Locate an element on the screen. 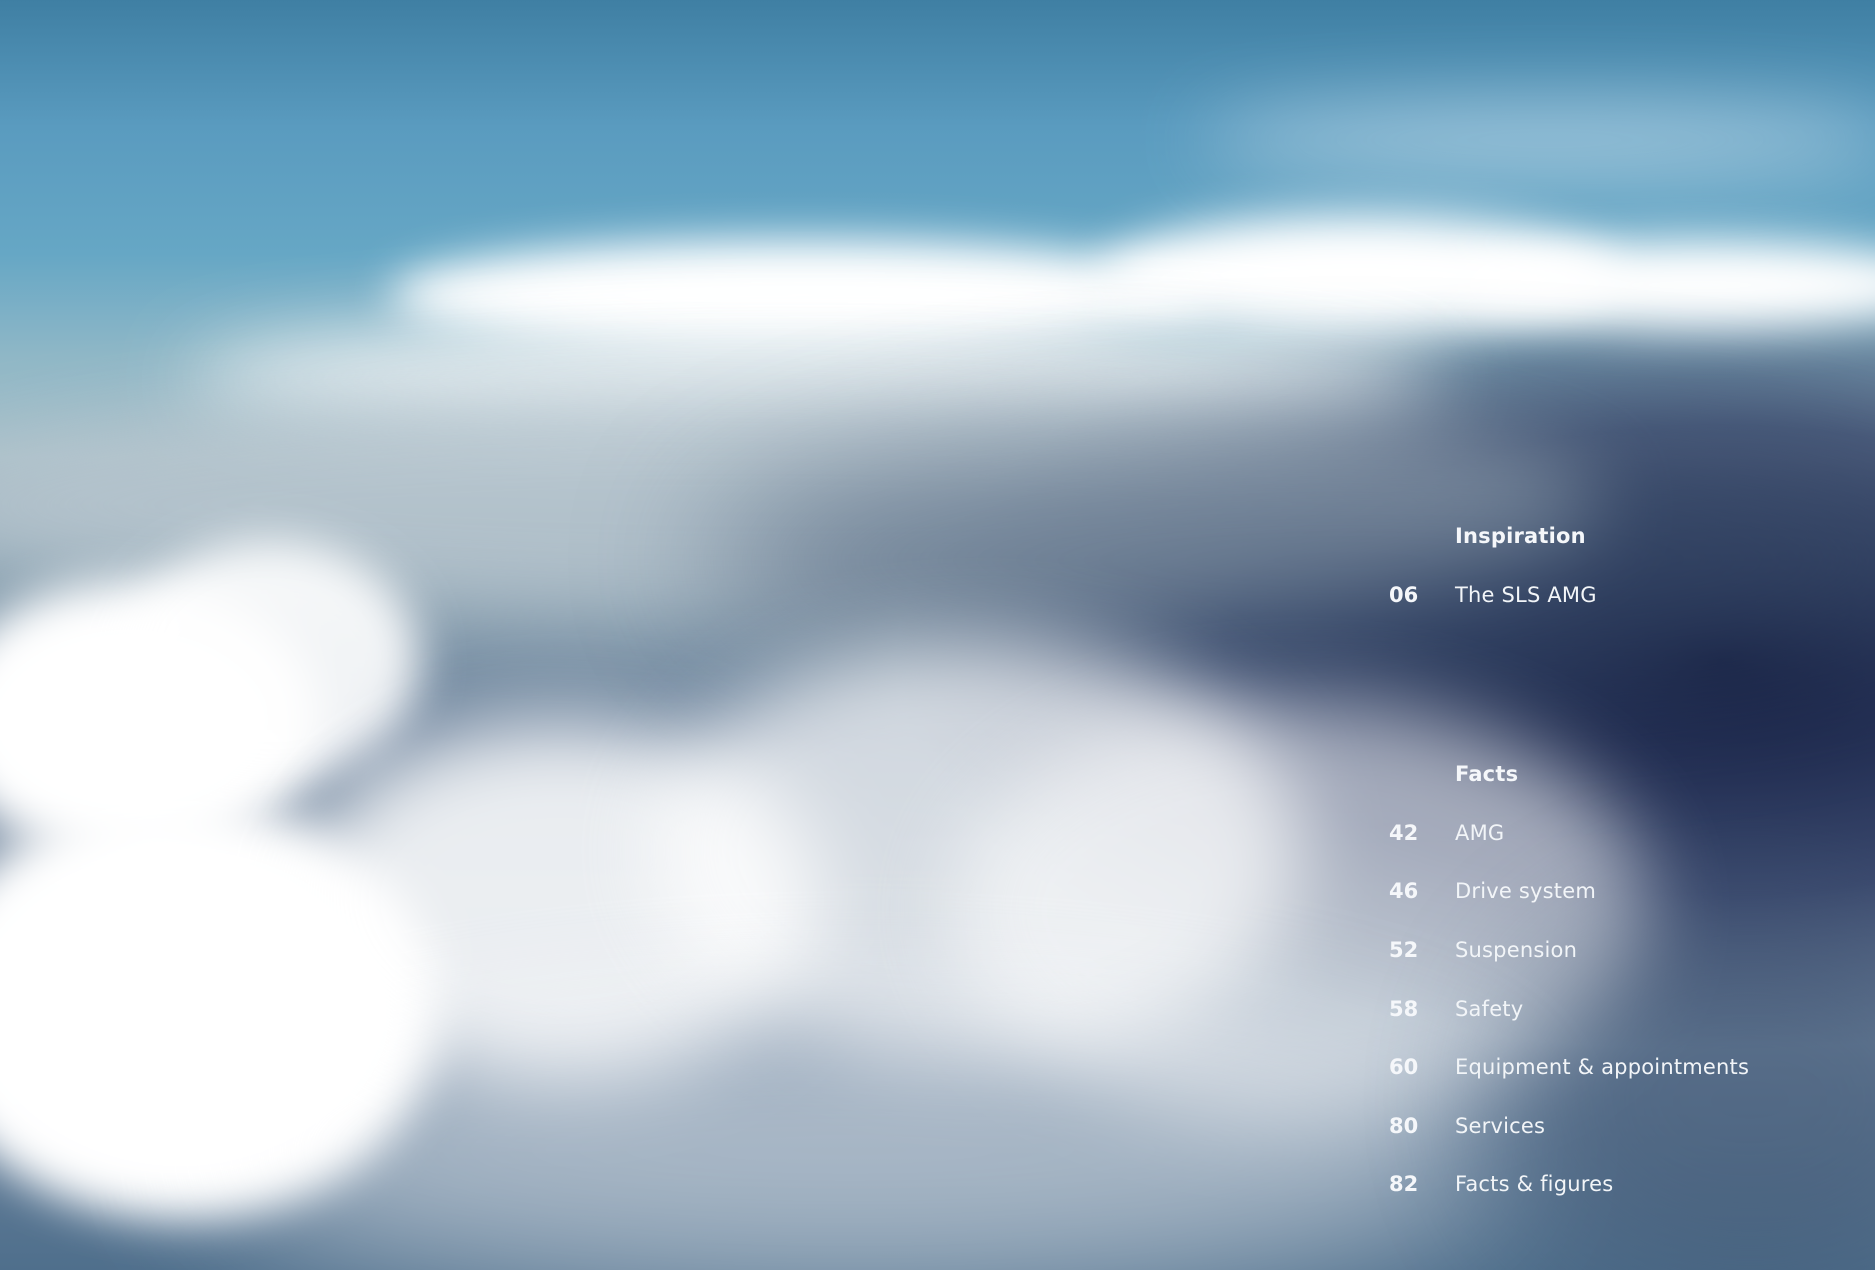 Image resolution: width=1875 pixels, height=1270 pixels. toc-entry: 58 Safety is located at coordinates (1615, 1012).